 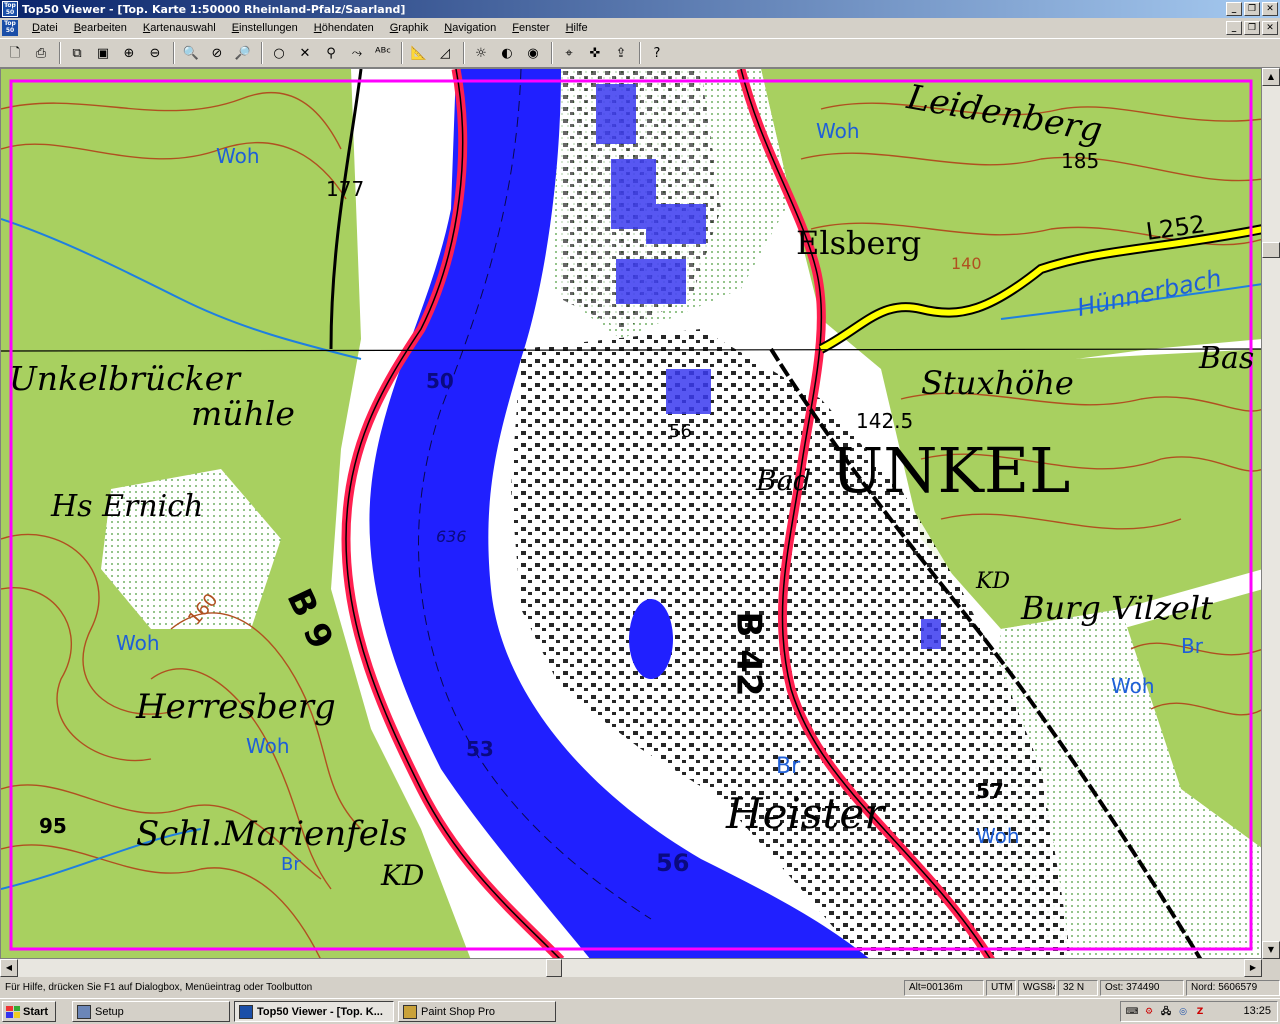 What do you see at coordinates (631, 968) in the screenshot?
I see `horizontal-scrollbar: ◀ ▶` at bounding box center [631, 968].